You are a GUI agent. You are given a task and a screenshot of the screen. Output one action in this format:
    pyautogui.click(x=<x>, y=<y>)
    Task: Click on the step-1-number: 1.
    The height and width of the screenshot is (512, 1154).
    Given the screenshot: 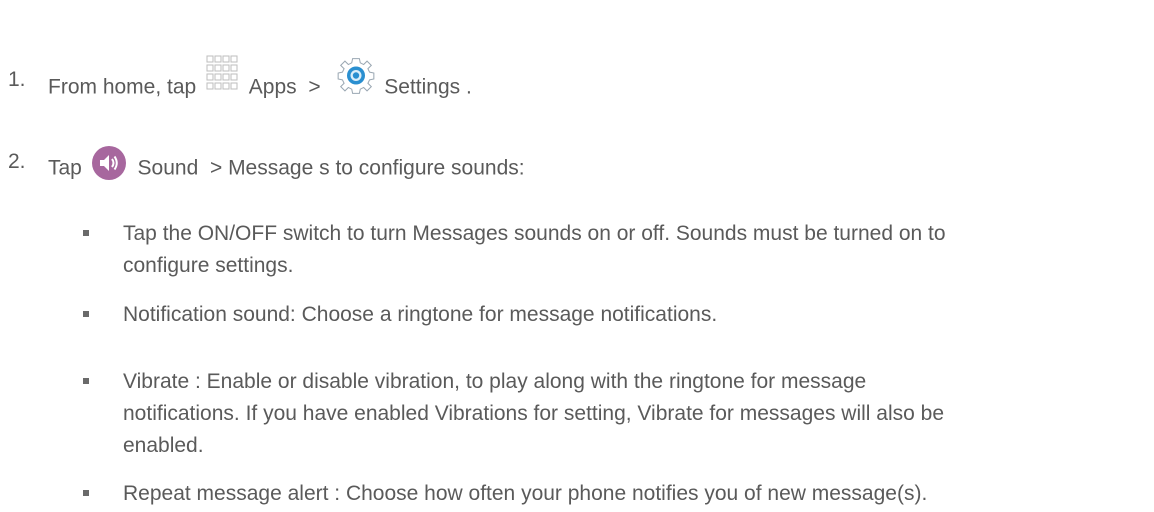 What is the action you would take?
    pyautogui.click(x=17, y=79)
    